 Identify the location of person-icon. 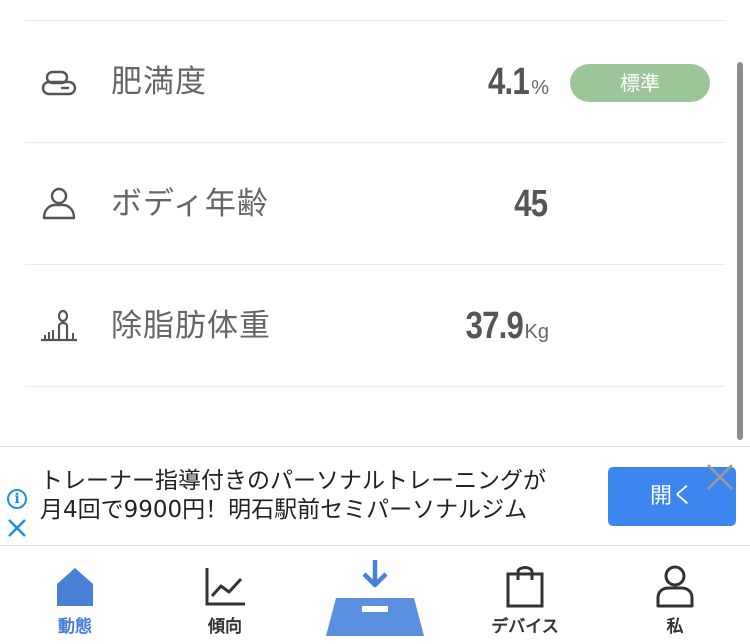
(59, 203).